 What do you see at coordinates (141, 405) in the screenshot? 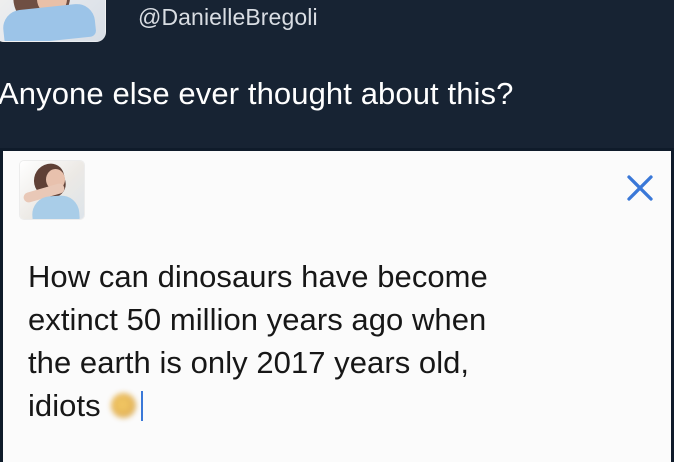
I see `text-cursor` at bounding box center [141, 405].